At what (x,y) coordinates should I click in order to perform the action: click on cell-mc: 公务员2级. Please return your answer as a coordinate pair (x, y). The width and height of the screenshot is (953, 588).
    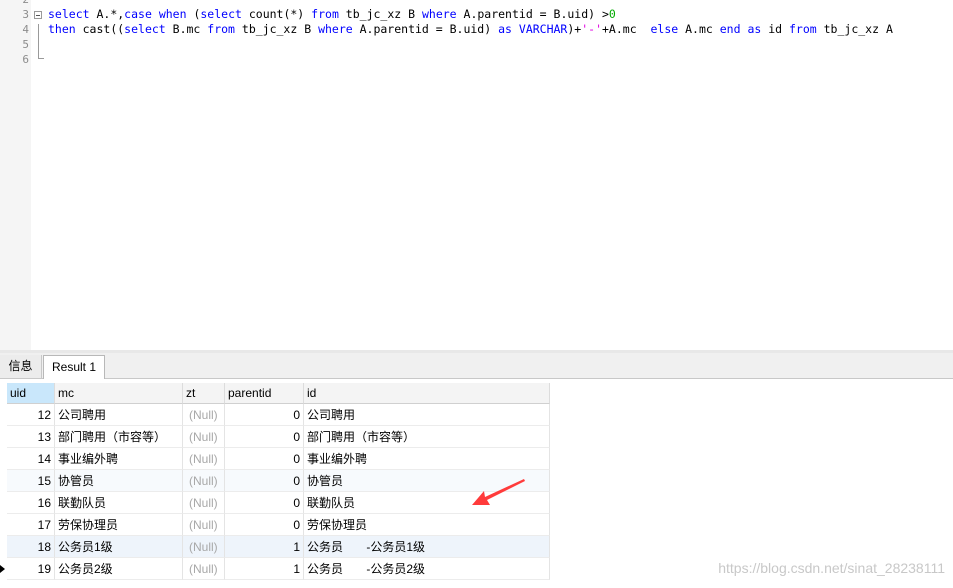
    Looking at the image, I should click on (119, 569).